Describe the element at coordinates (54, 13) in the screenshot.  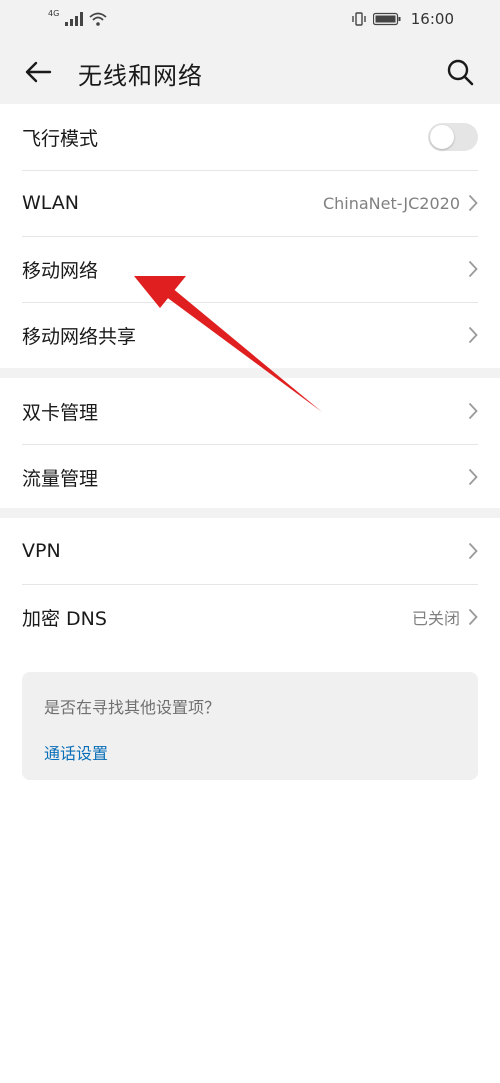
I see `network-type-label: 4G` at that location.